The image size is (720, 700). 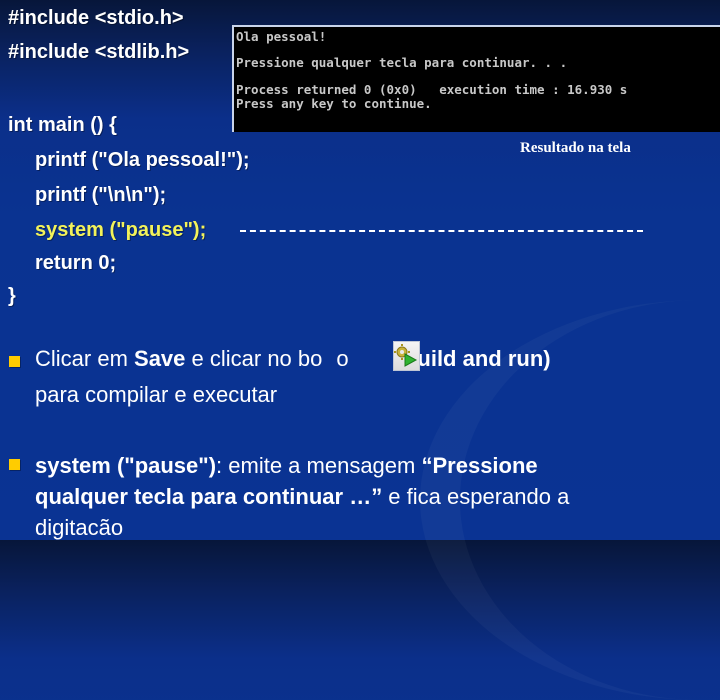 I want to click on code-line-include-stdio: #include <stdio.h>, so click(x=96, y=18).